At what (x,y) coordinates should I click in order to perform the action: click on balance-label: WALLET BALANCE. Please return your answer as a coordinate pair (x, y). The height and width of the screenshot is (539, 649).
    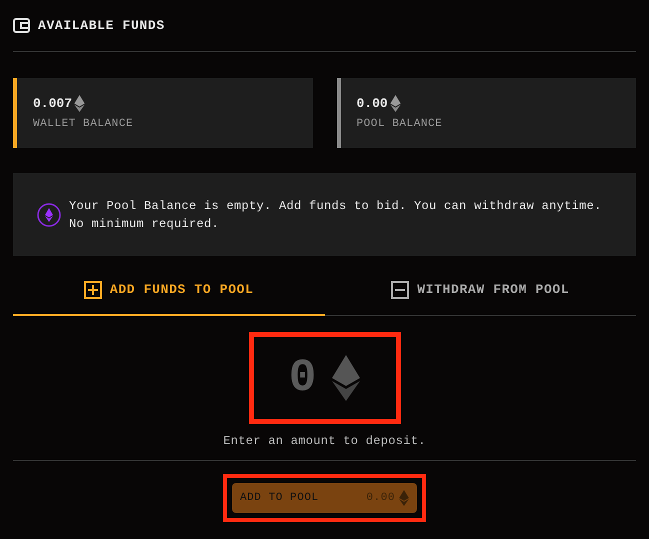
    Looking at the image, I should click on (83, 124).